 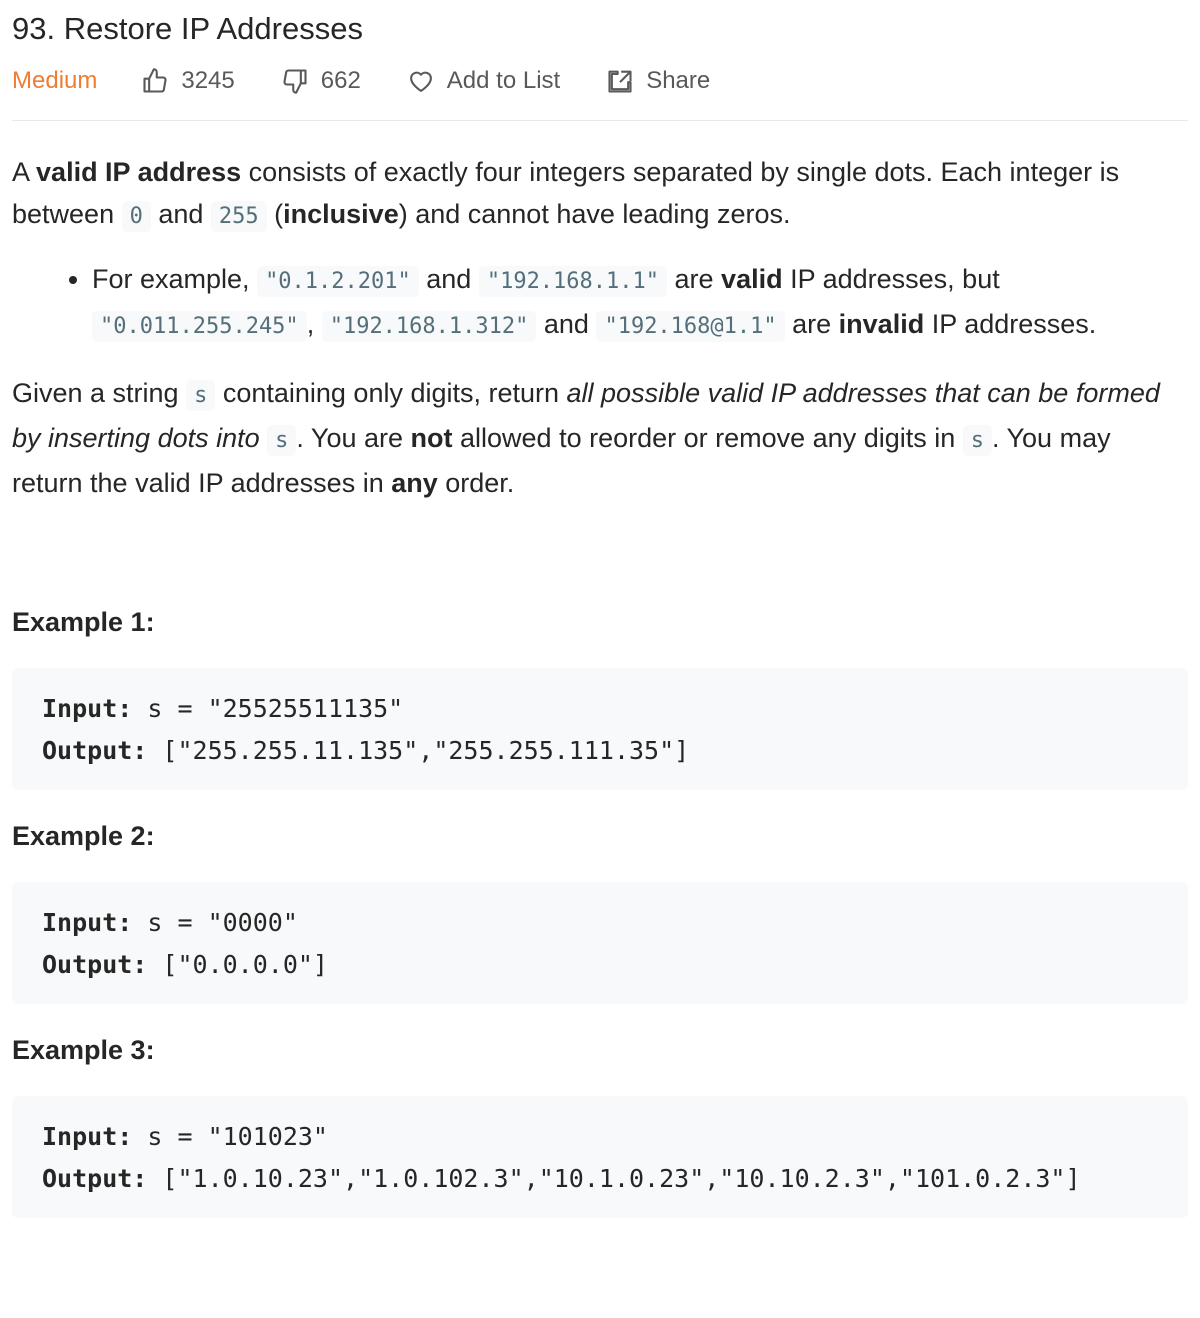 What do you see at coordinates (476, 483) in the screenshot?
I see `text: order.` at bounding box center [476, 483].